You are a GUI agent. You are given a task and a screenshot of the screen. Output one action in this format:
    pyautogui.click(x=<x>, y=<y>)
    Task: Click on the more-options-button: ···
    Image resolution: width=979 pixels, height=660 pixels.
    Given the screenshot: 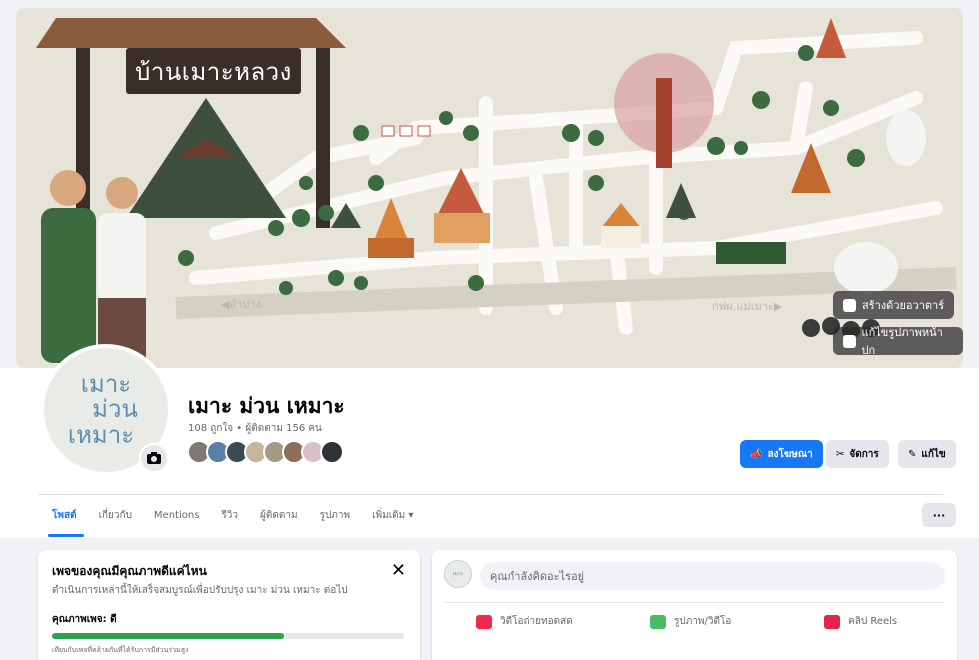 What is the action you would take?
    pyautogui.click(x=939, y=515)
    